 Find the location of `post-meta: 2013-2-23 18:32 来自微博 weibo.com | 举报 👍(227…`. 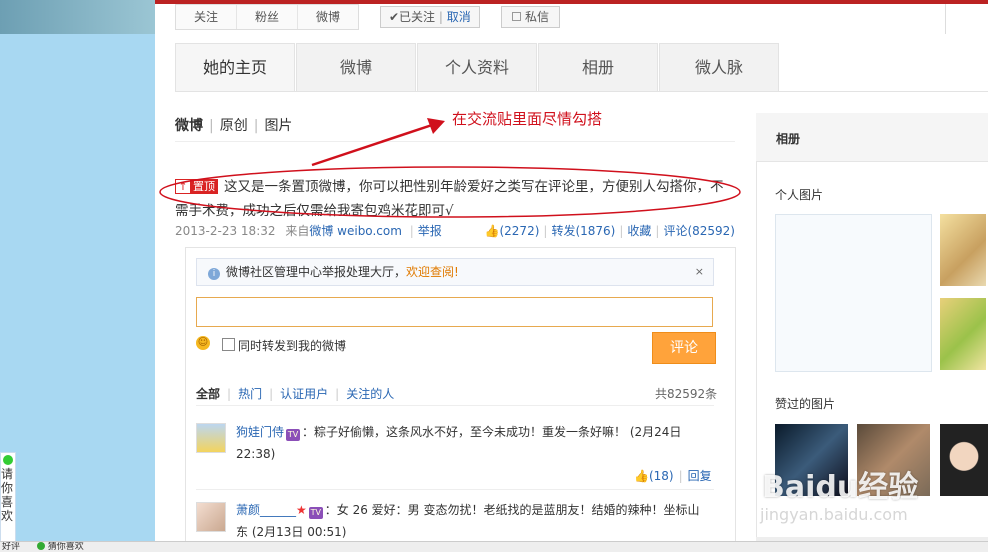

post-meta: 2013-2-23 18:32 来自微博 weibo.com | 举报 👍(227… is located at coordinates (455, 230).